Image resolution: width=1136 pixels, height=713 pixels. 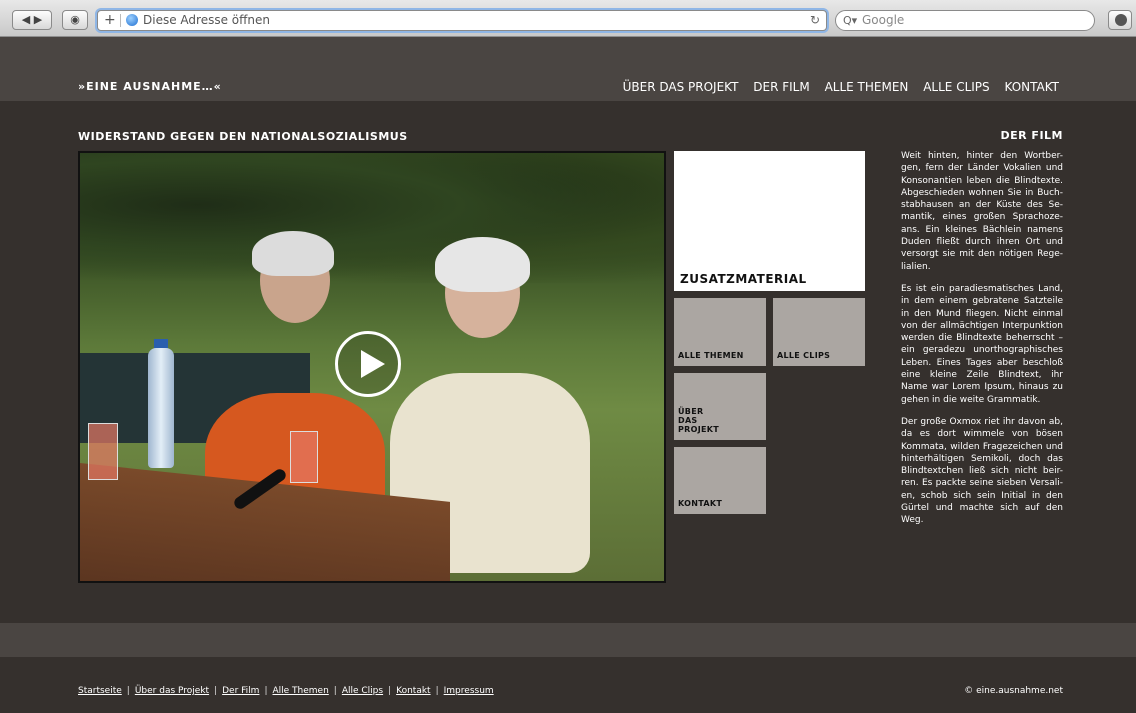 I want to click on footer-link-startseite: Startseite, so click(x=100, y=691).